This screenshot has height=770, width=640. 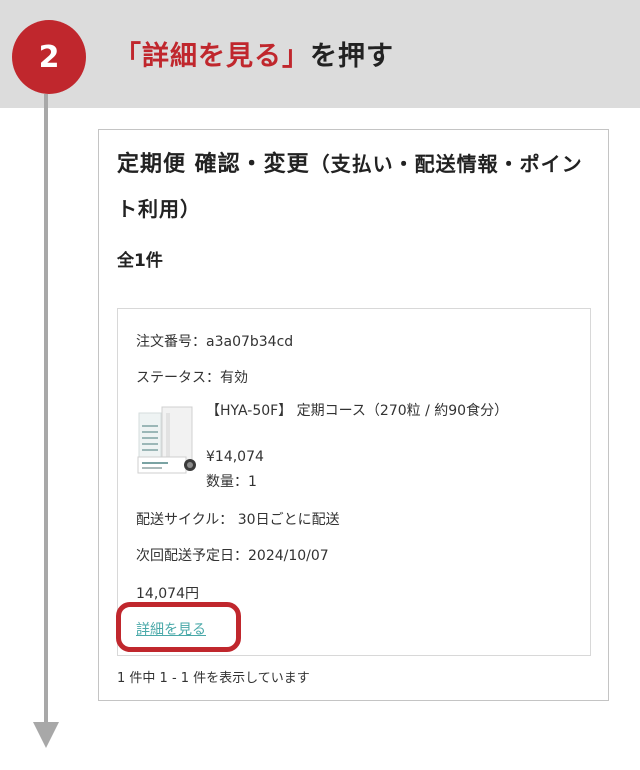 What do you see at coordinates (167, 441) in the screenshot?
I see `product-image-icon` at bounding box center [167, 441].